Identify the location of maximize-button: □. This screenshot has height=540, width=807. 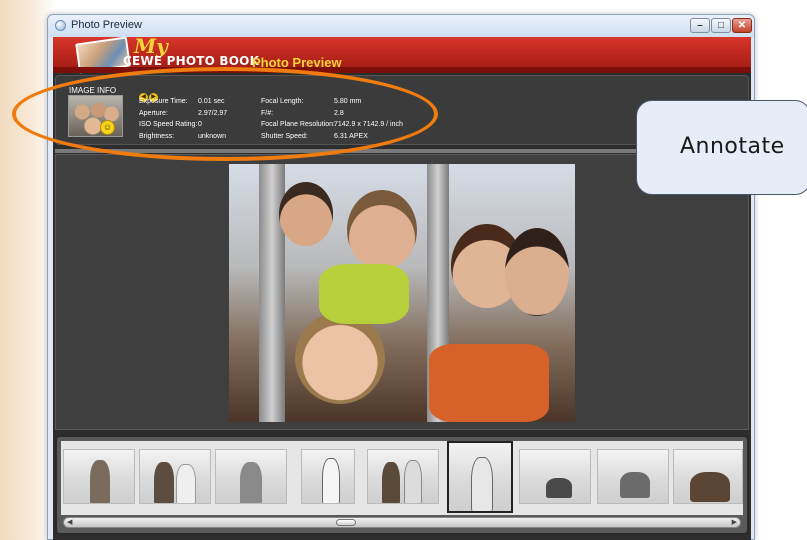
(721, 25).